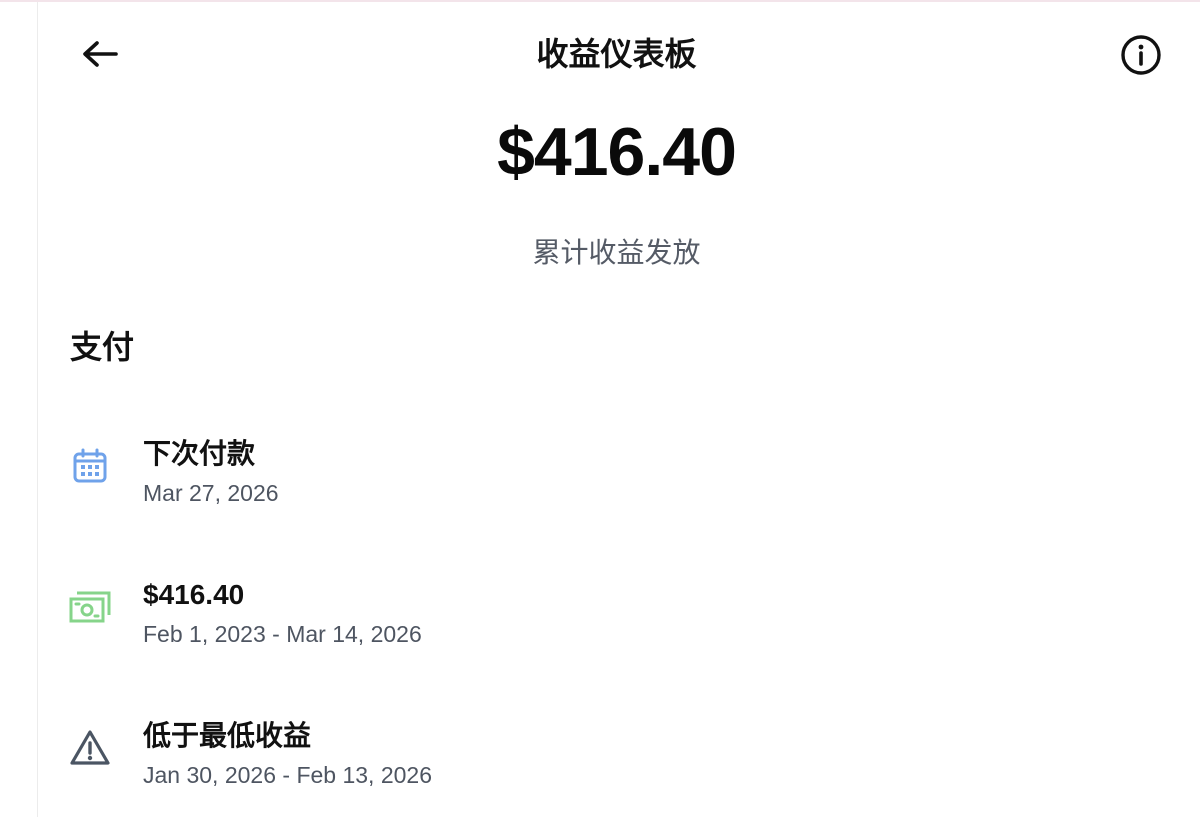  What do you see at coordinates (102, 347) in the screenshot?
I see `payments-section-heading: 支付` at bounding box center [102, 347].